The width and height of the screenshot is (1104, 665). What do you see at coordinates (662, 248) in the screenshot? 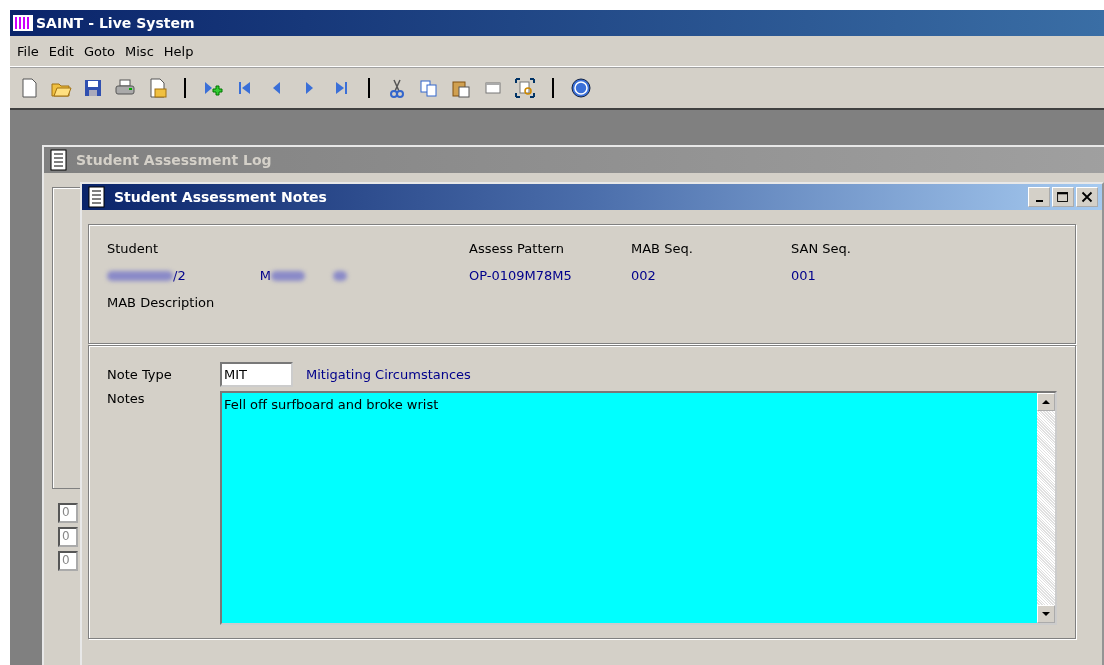
I see `field-label: MAB Seq.` at bounding box center [662, 248].